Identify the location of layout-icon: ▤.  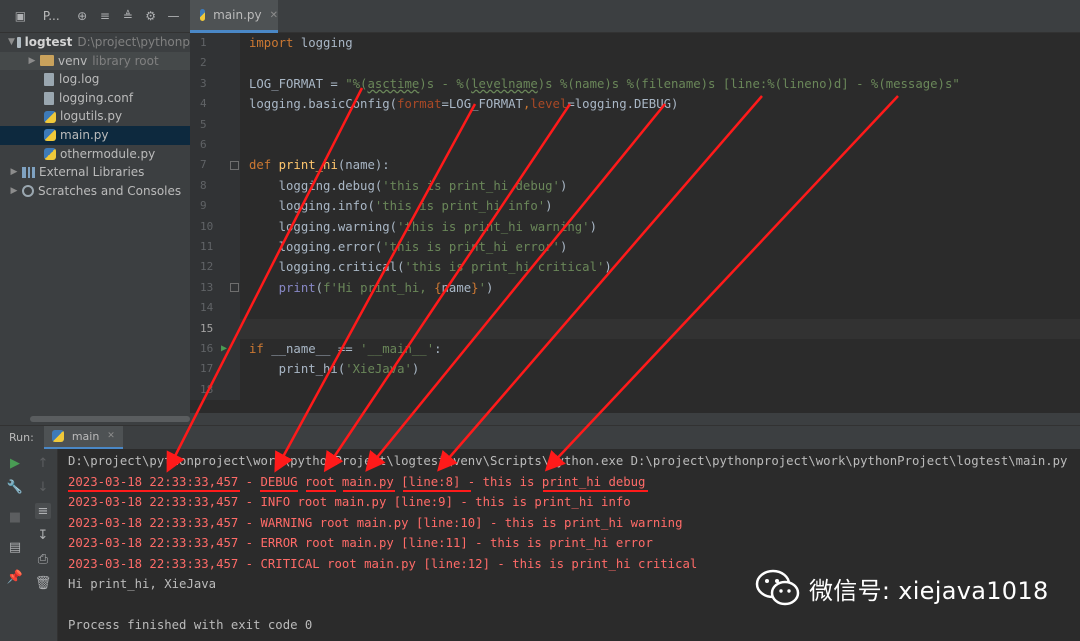
(15, 547).